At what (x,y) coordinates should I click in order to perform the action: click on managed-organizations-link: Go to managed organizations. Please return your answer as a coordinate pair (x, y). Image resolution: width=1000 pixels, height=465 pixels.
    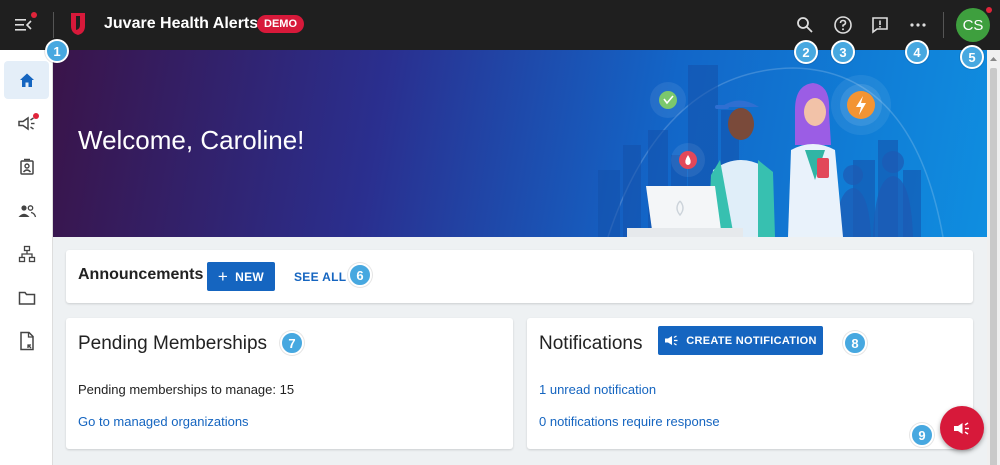
    Looking at the image, I should click on (163, 421).